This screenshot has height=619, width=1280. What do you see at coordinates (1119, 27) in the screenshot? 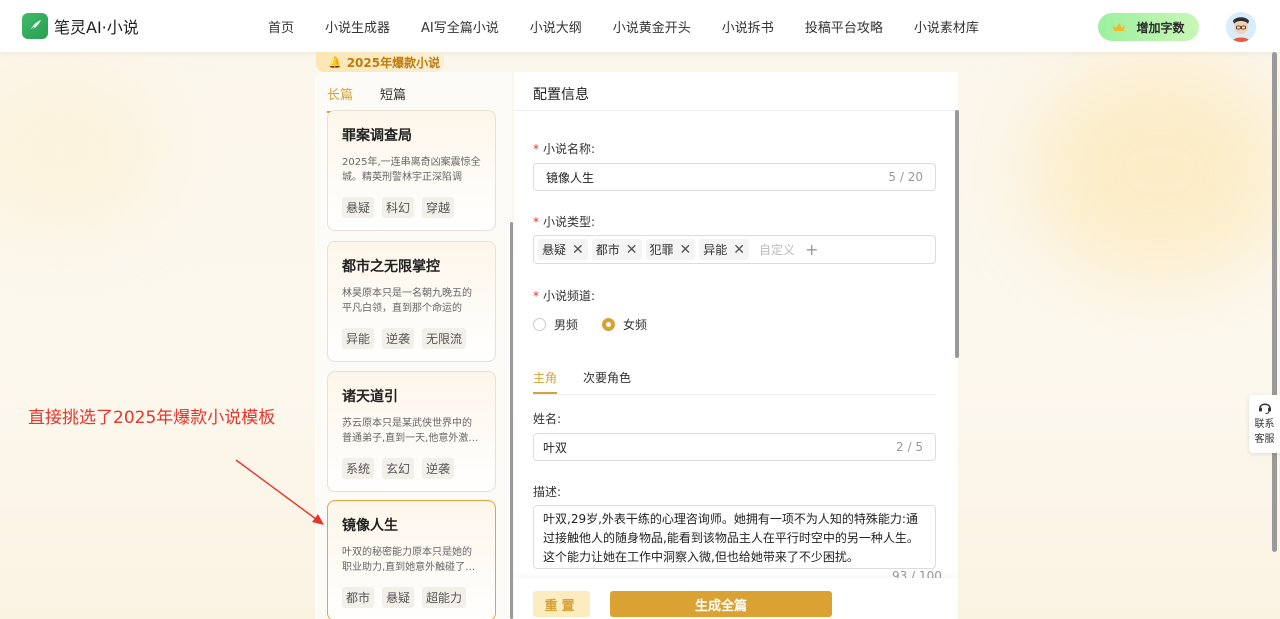
I see `crown-icon` at bounding box center [1119, 27].